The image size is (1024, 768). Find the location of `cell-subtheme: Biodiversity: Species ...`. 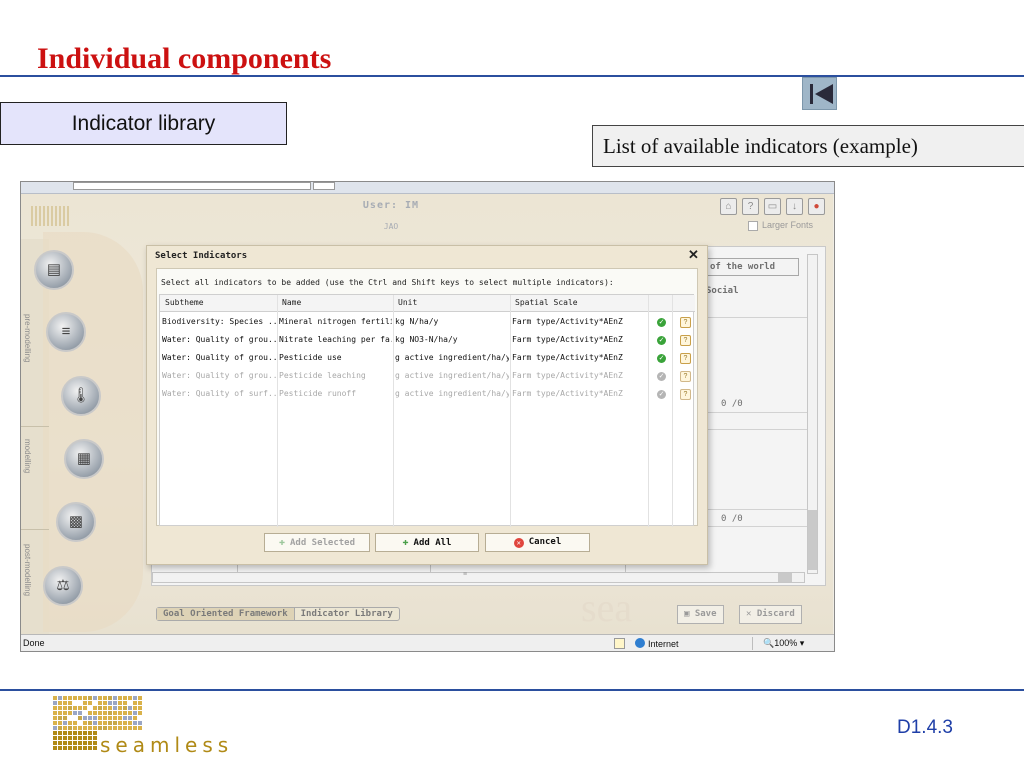

cell-subtheme: Biodiversity: Species ... is located at coordinates (219, 321).